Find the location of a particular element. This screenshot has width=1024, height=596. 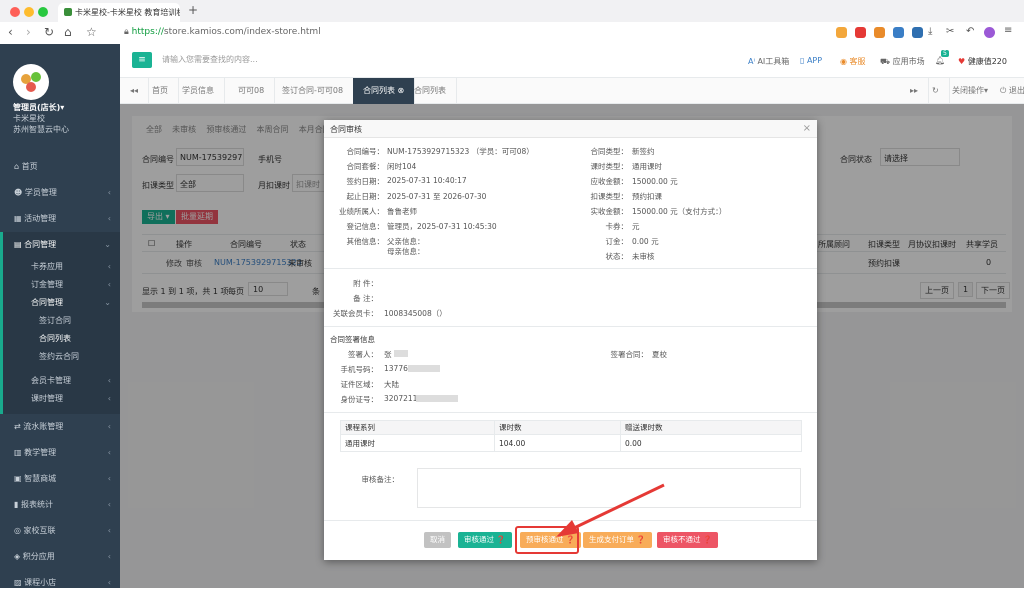

arrow-head is located at coordinates (567, 528).